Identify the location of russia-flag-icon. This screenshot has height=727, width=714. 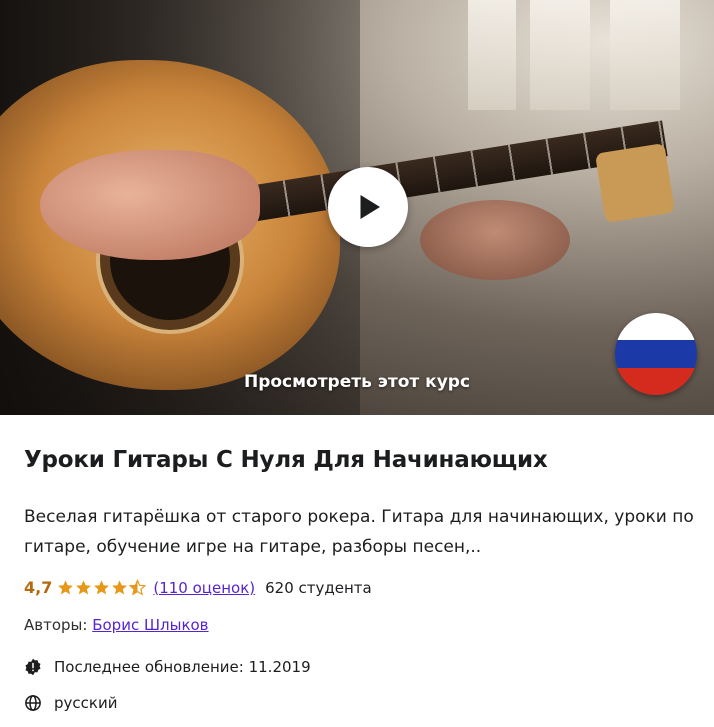
(656, 354).